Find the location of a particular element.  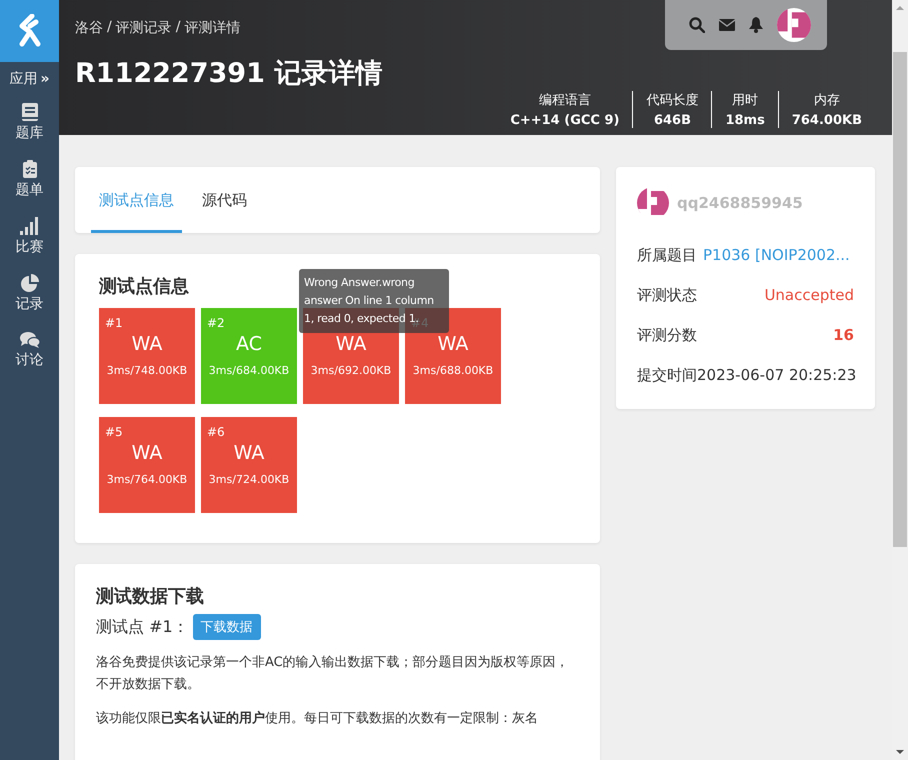

sidebar-item: 讨论 is located at coordinates (30, 350).